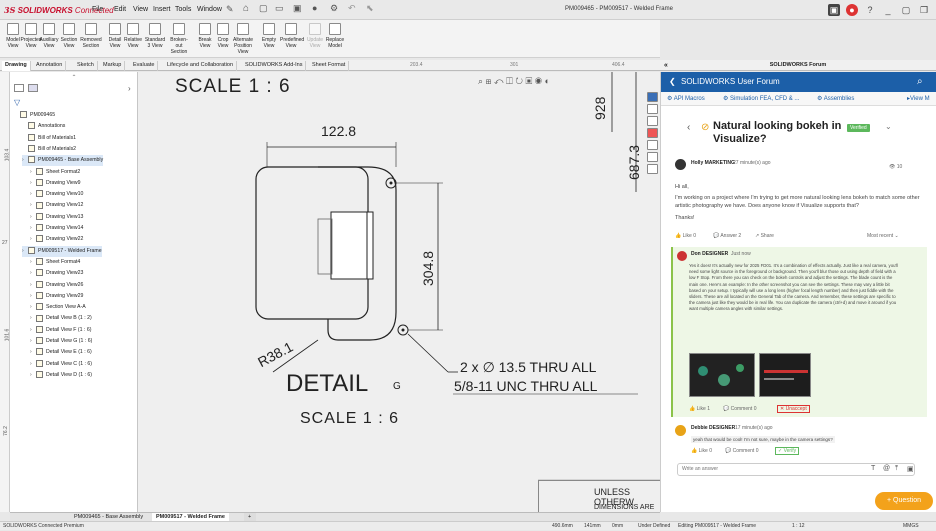 The height and width of the screenshot is (531, 936). I want to click on open-icon: ▭, so click(279, 8).